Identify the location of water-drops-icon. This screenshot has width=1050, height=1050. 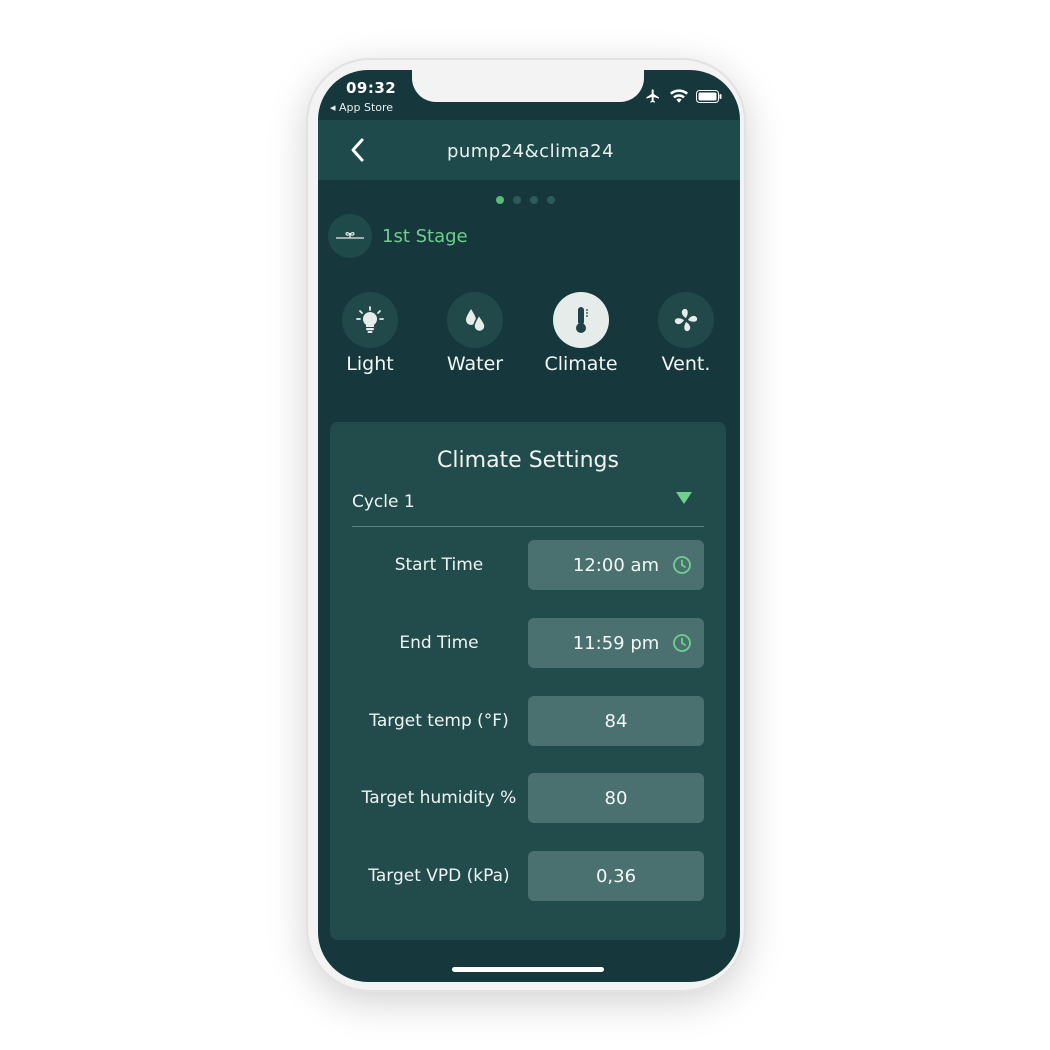
(475, 320).